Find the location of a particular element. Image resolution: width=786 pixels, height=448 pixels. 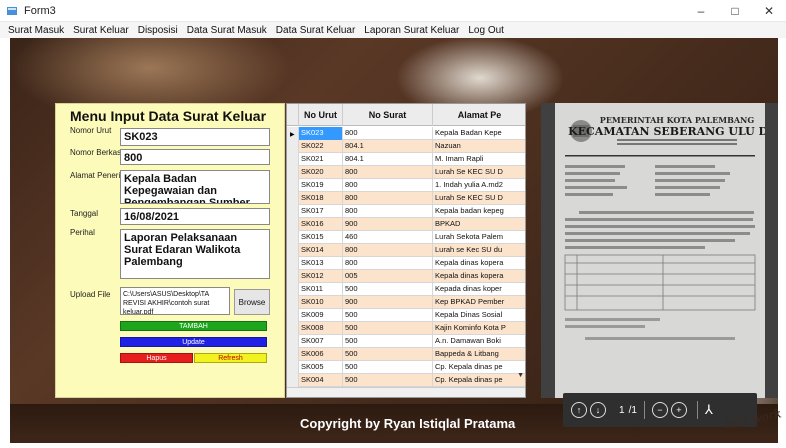

nomor-urut-field: SK023 is located at coordinates (195, 137).